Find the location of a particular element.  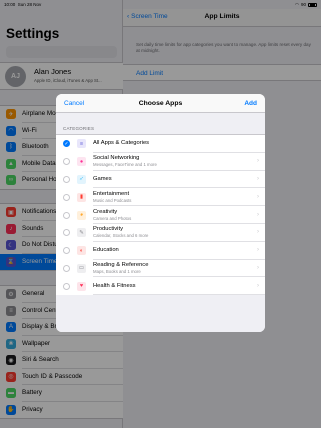

category-row: ◐ Education › is located at coordinates (160, 251).